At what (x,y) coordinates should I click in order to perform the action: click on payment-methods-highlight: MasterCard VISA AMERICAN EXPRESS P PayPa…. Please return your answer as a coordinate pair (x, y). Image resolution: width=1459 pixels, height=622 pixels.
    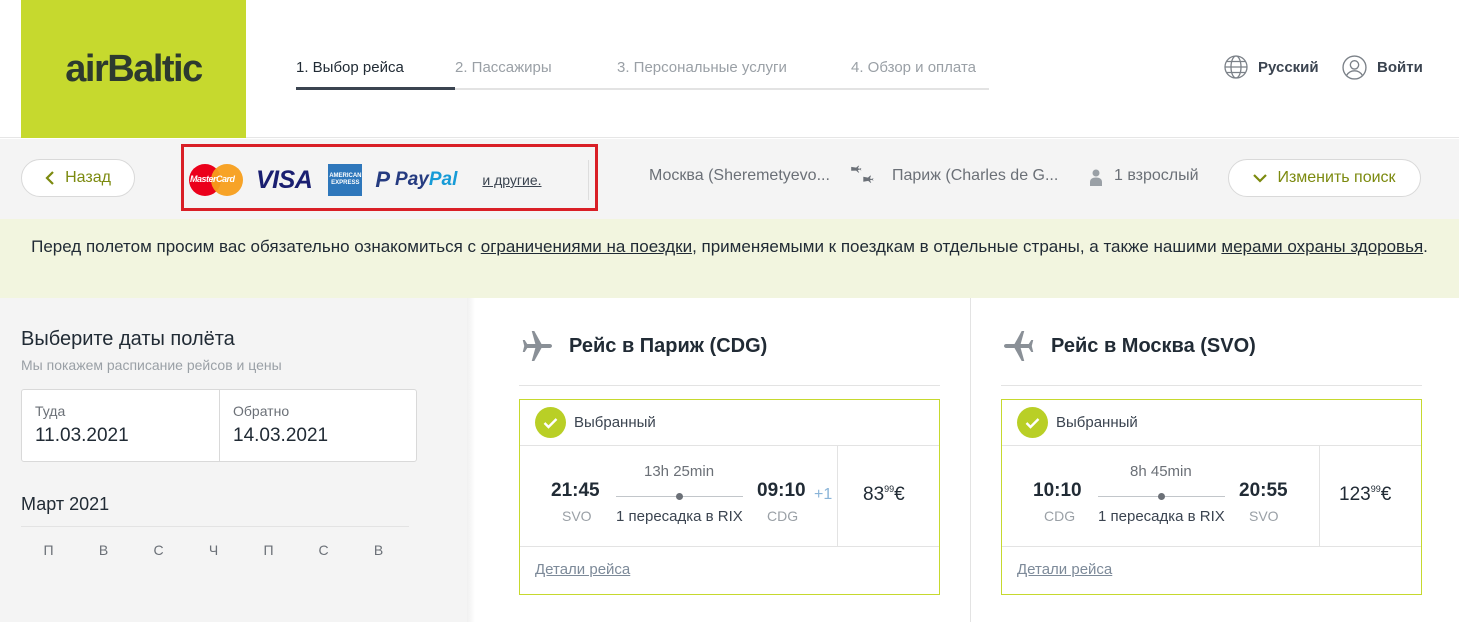
    Looking at the image, I should click on (389, 177).